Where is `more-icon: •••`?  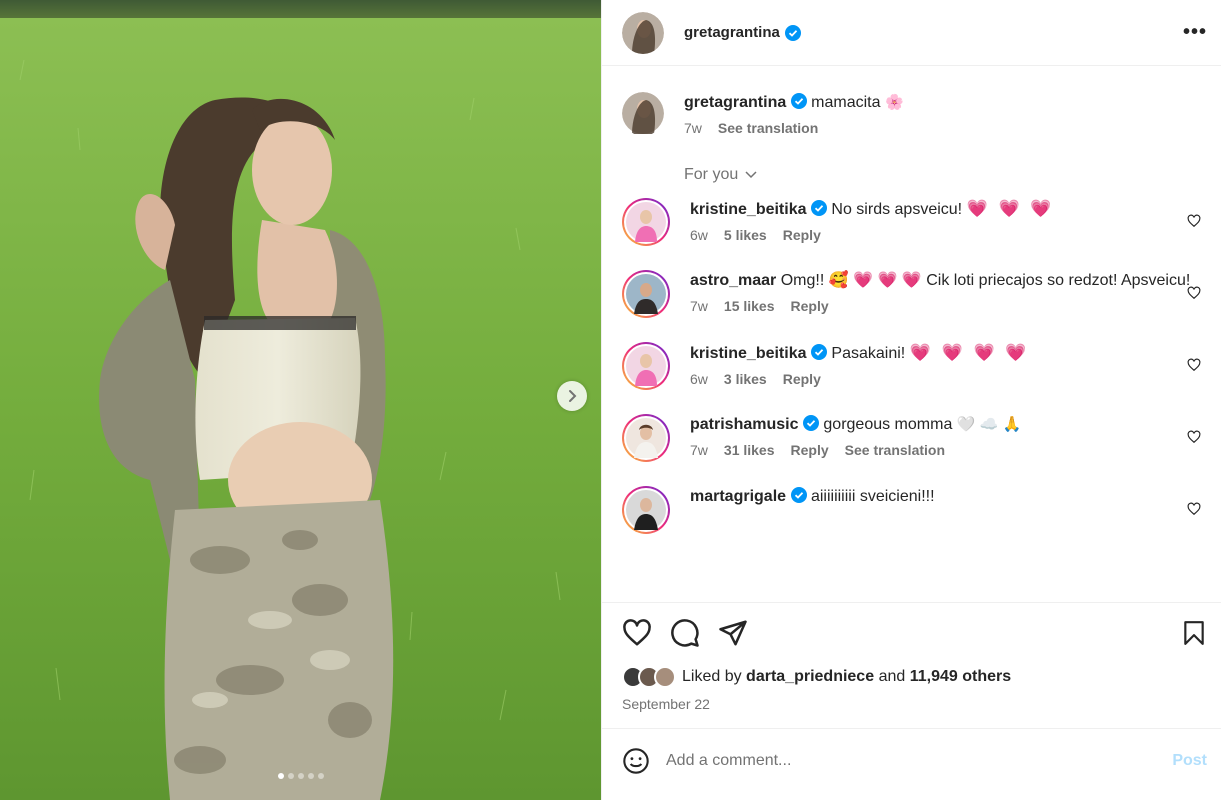
more-icon: ••• is located at coordinates (1194, 32).